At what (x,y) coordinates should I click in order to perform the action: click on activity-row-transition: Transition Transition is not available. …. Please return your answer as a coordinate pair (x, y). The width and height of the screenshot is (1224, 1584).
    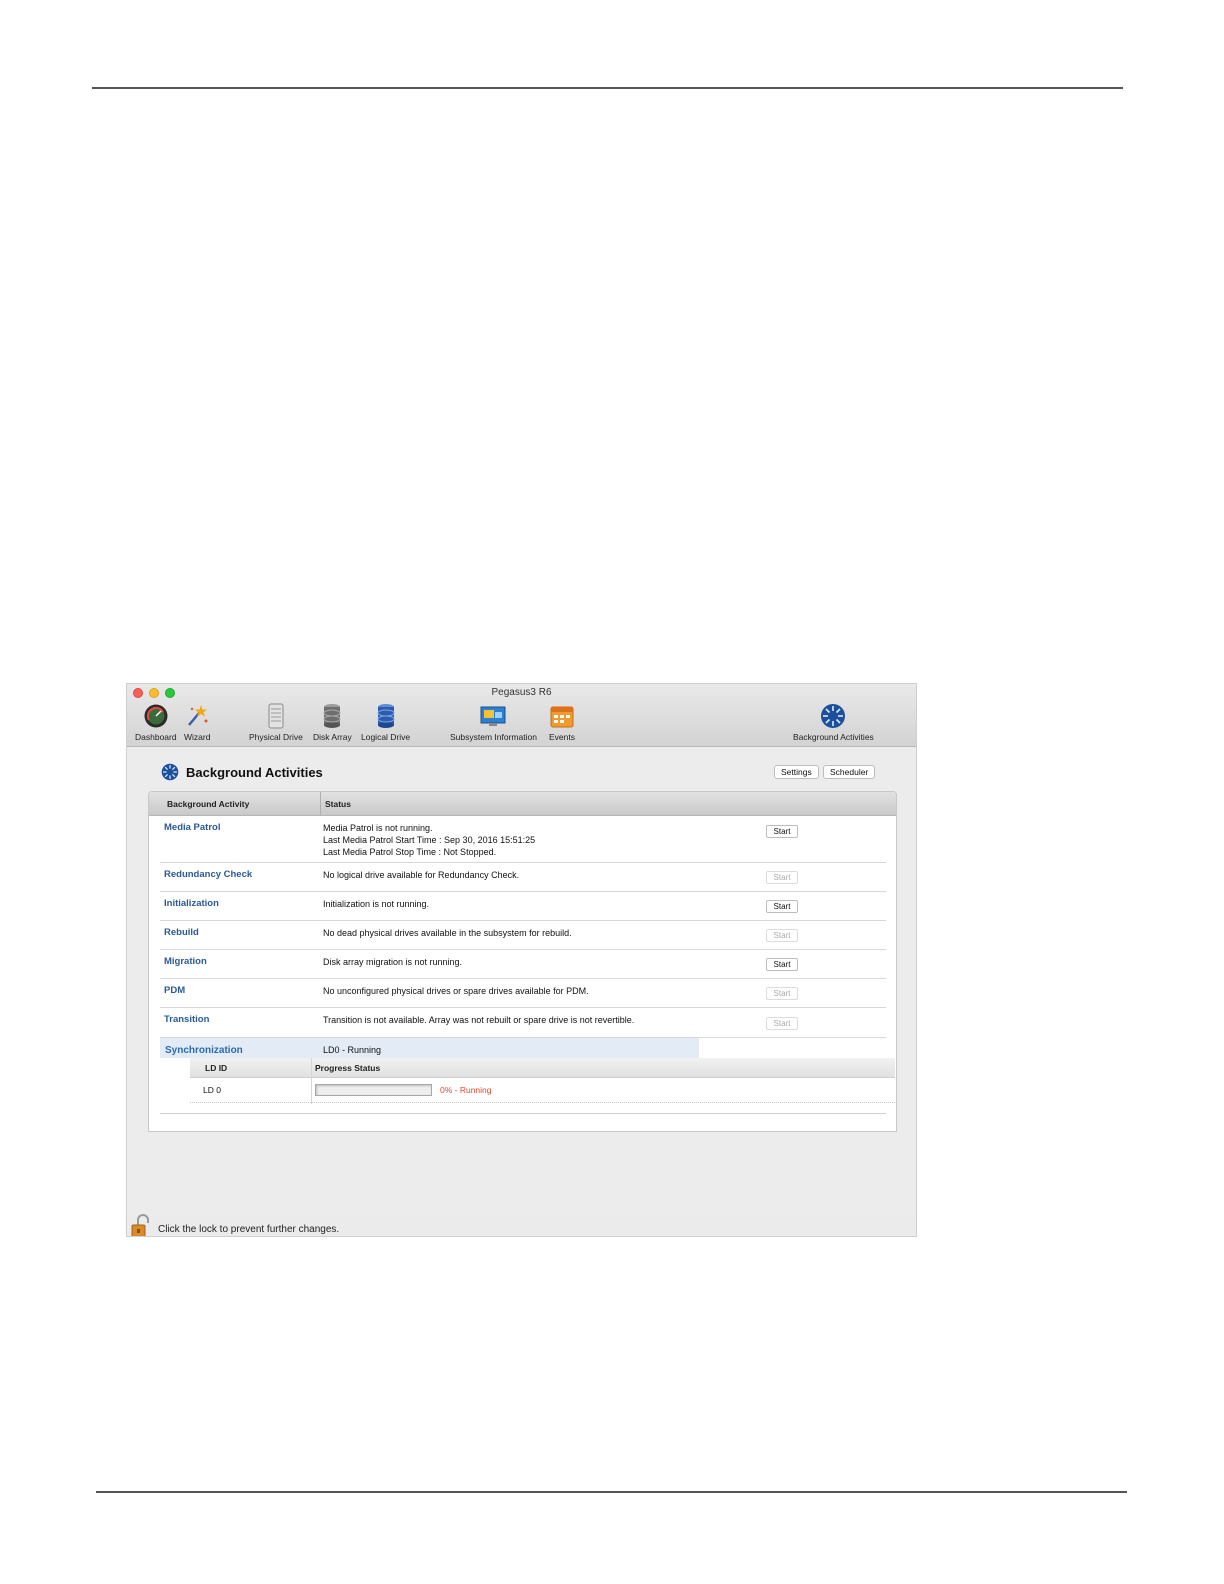
    Looking at the image, I should click on (523, 1022).